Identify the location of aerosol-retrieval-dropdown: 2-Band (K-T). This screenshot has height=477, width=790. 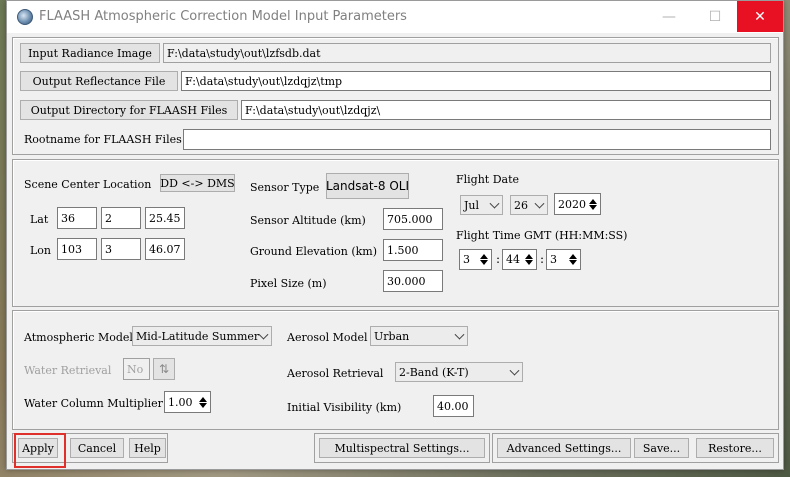
(459, 372).